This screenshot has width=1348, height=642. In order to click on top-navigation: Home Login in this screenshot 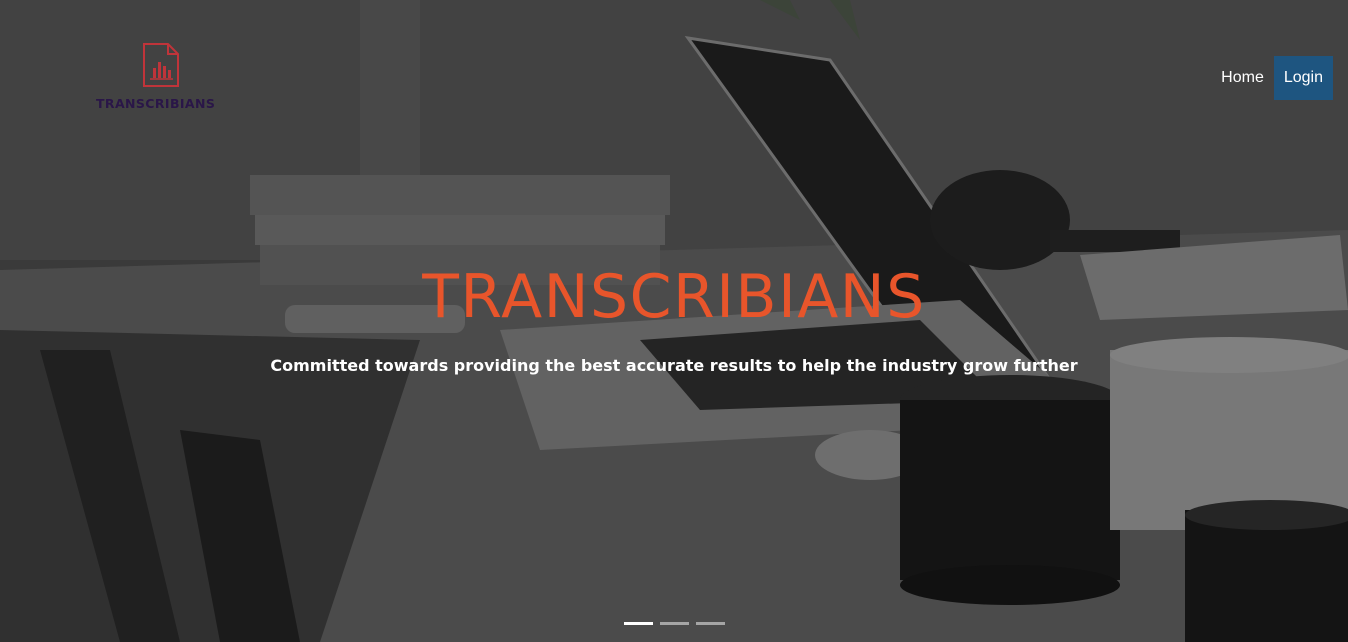, I will do `click(1272, 78)`.